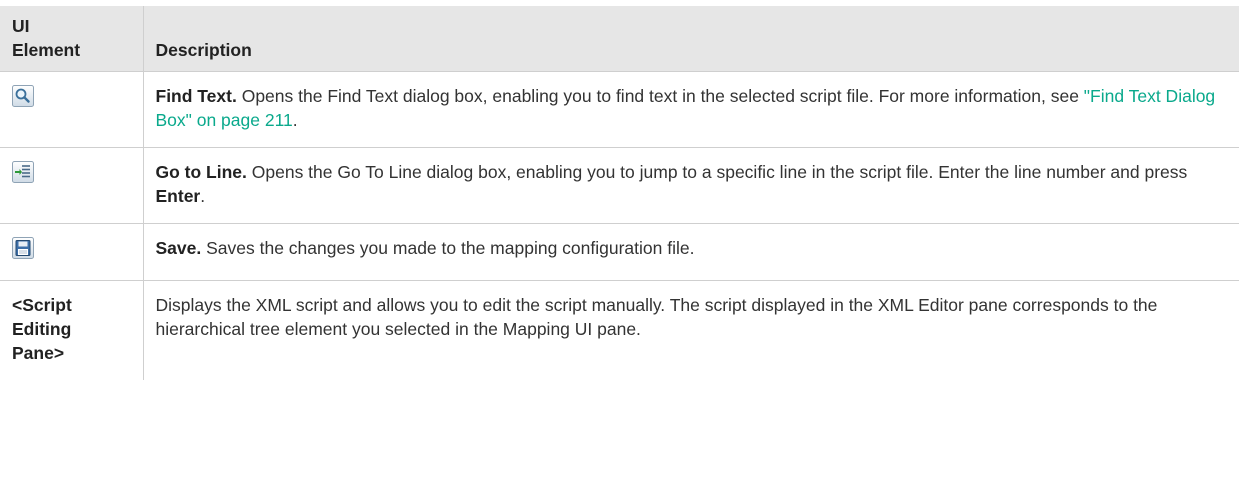 This screenshot has width=1249, height=478. Describe the element at coordinates (23, 172) in the screenshot. I see `go-to-line-icon` at that location.